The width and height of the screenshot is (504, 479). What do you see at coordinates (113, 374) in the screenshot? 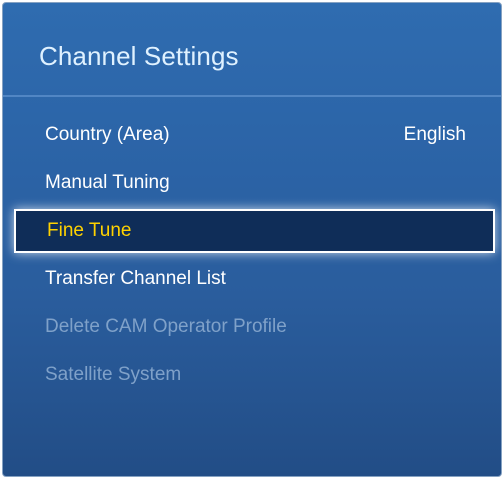
I see `menu-item-label: Satellite System` at bounding box center [113, 374].